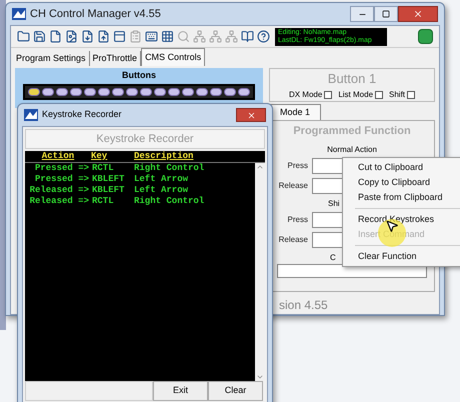 The width and height of the screenshot is (460, 402). I want to click on image-file-icon, so click(71, 36).